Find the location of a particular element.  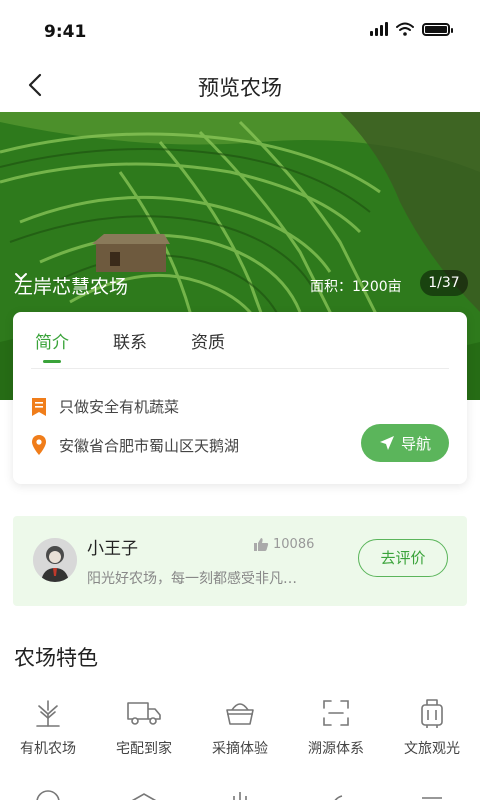

battery-icon is located at coordinates (437, 29).